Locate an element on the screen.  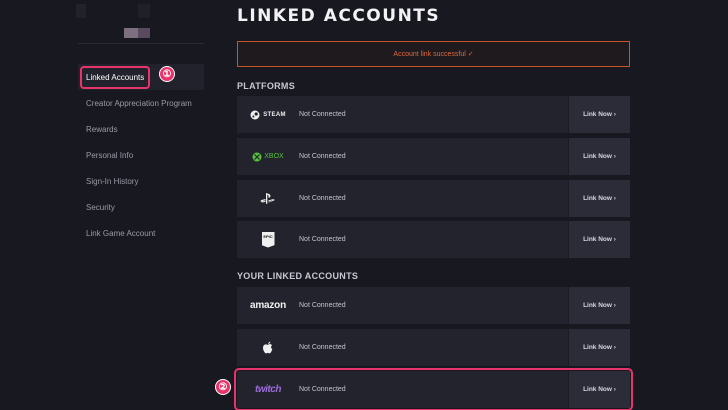
xbox-logo-text: XBOX is located at coordinates (274, 156).